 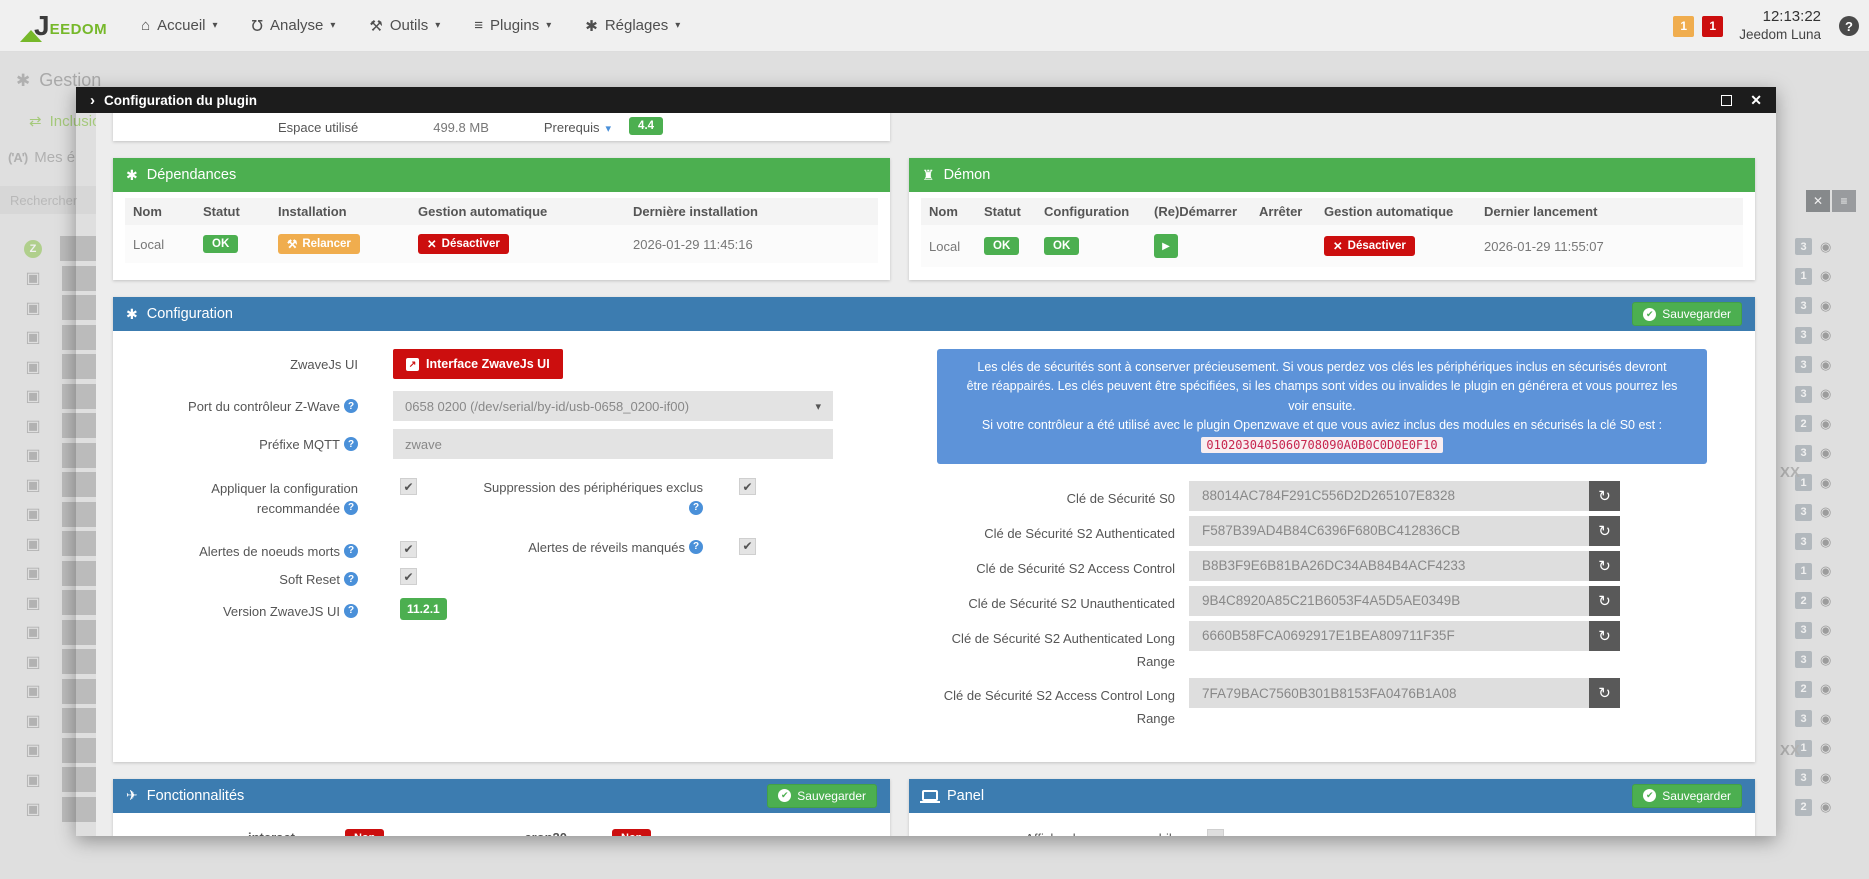 What do you see at coordinates (376, 26) in the screenshot?
I see `wrench-icon: ⚒` at bounding box center [376, 26].